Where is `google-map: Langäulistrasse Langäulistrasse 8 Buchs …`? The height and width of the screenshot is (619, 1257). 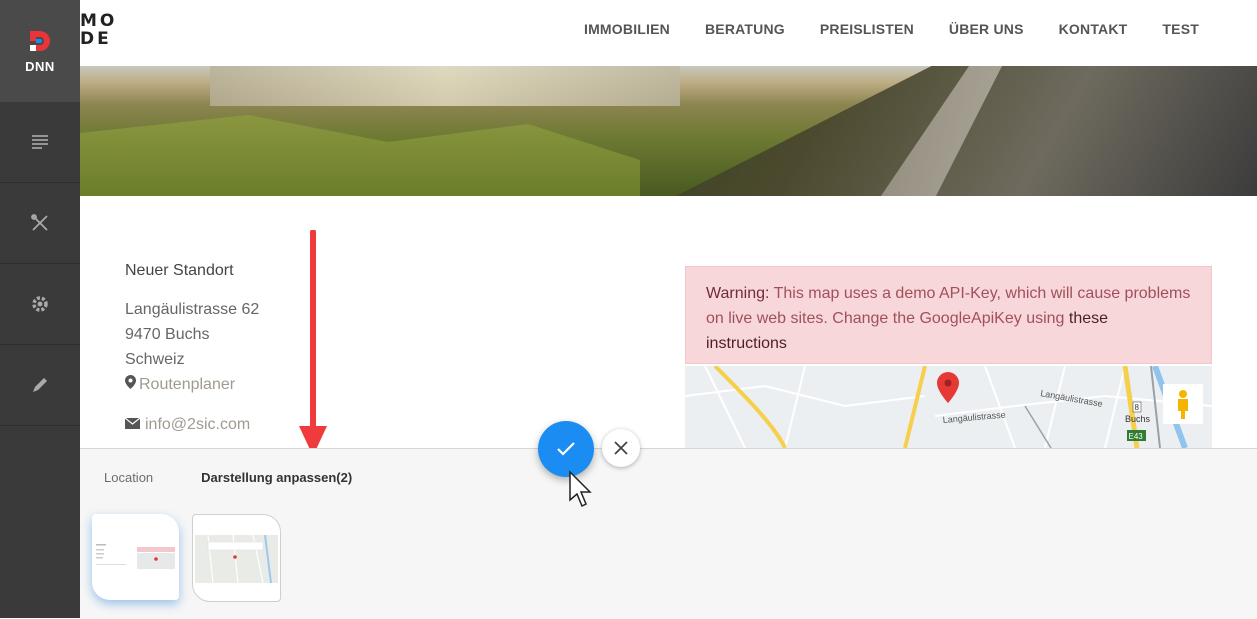 google-map: Langäulistrasse Langäulistrasse 8 Buchs … is located at coordinates (948, 407).